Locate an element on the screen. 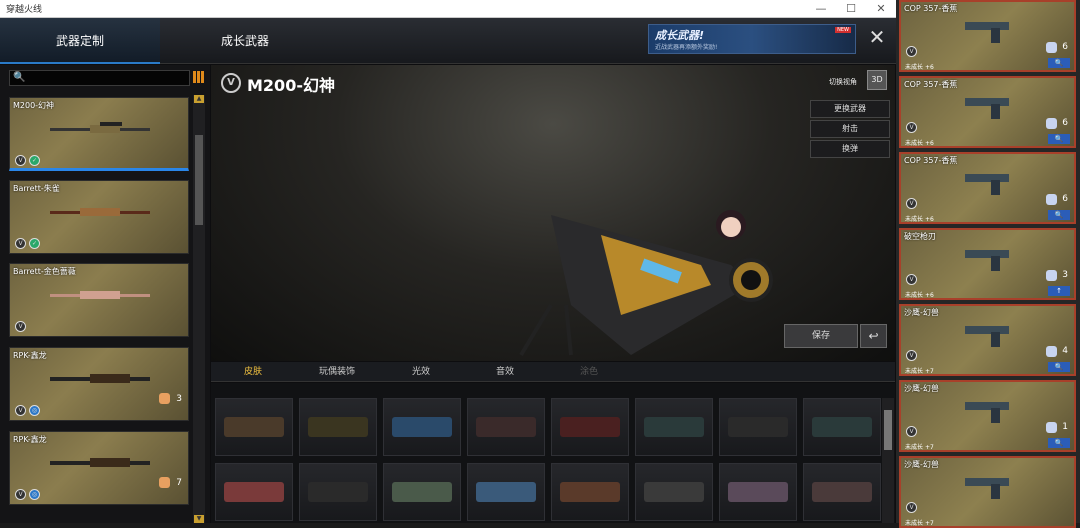 This screenshot has height=528, width=1080. close-icon: ✕ is located at coordinates (877, 38).